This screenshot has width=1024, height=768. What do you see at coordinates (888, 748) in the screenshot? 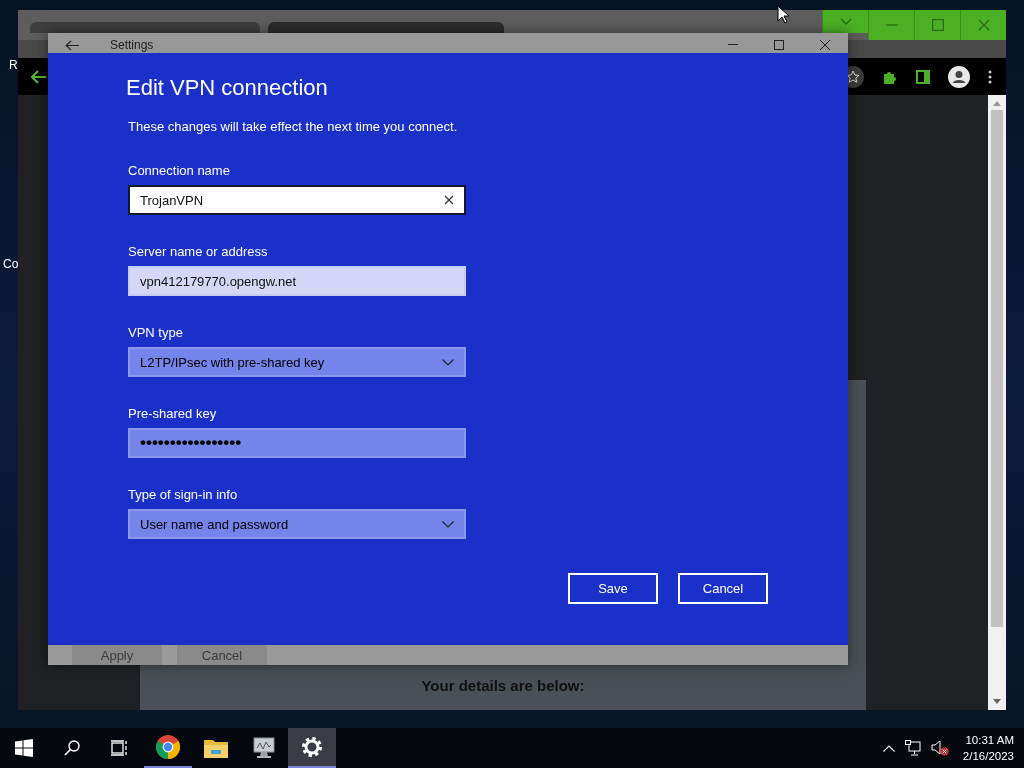
I see `caret-up-icon` at bounding box center [888, 748].